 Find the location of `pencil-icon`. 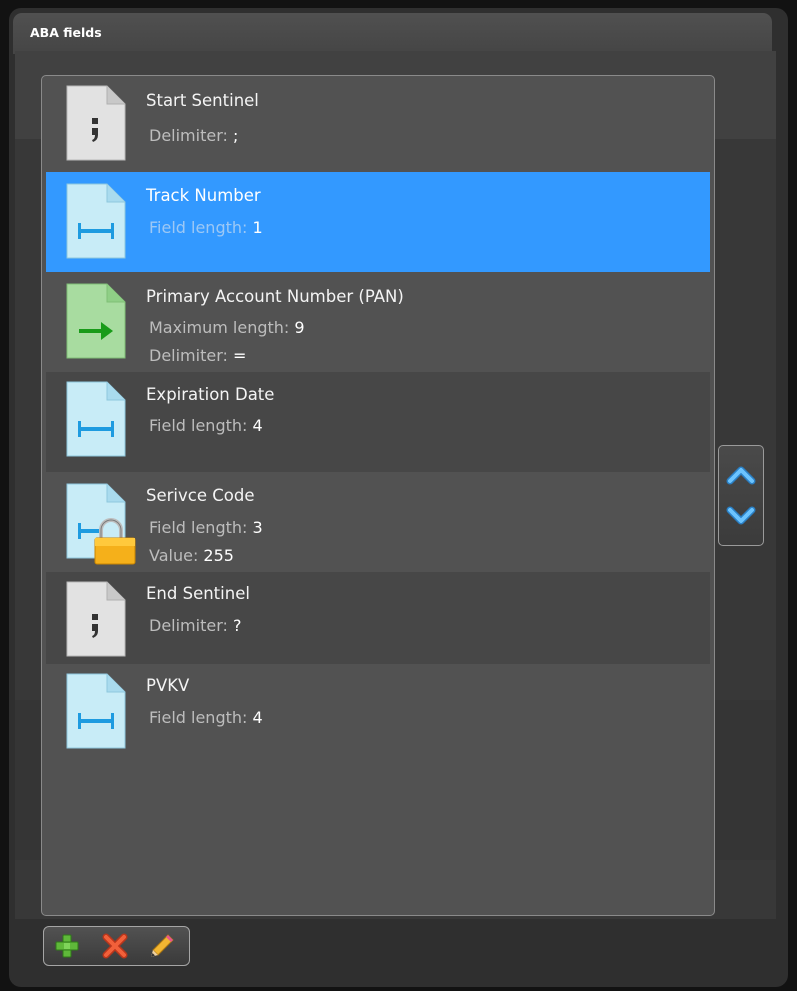

pencil-icon is located at coordinates (162, 945).